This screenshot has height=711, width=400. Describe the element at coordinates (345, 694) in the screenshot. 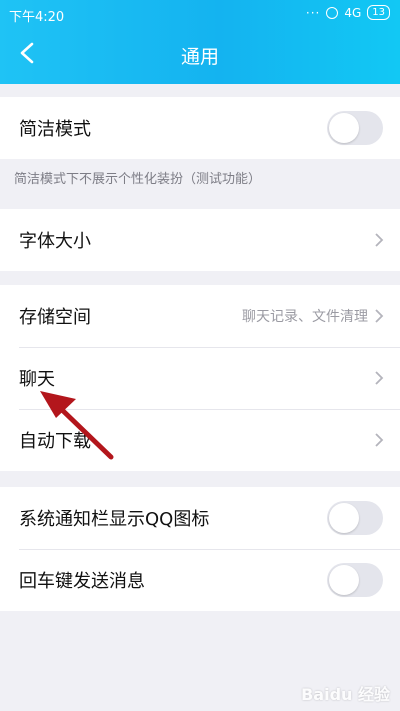

I see `watermark-logo: Baidu 经验` at that location.